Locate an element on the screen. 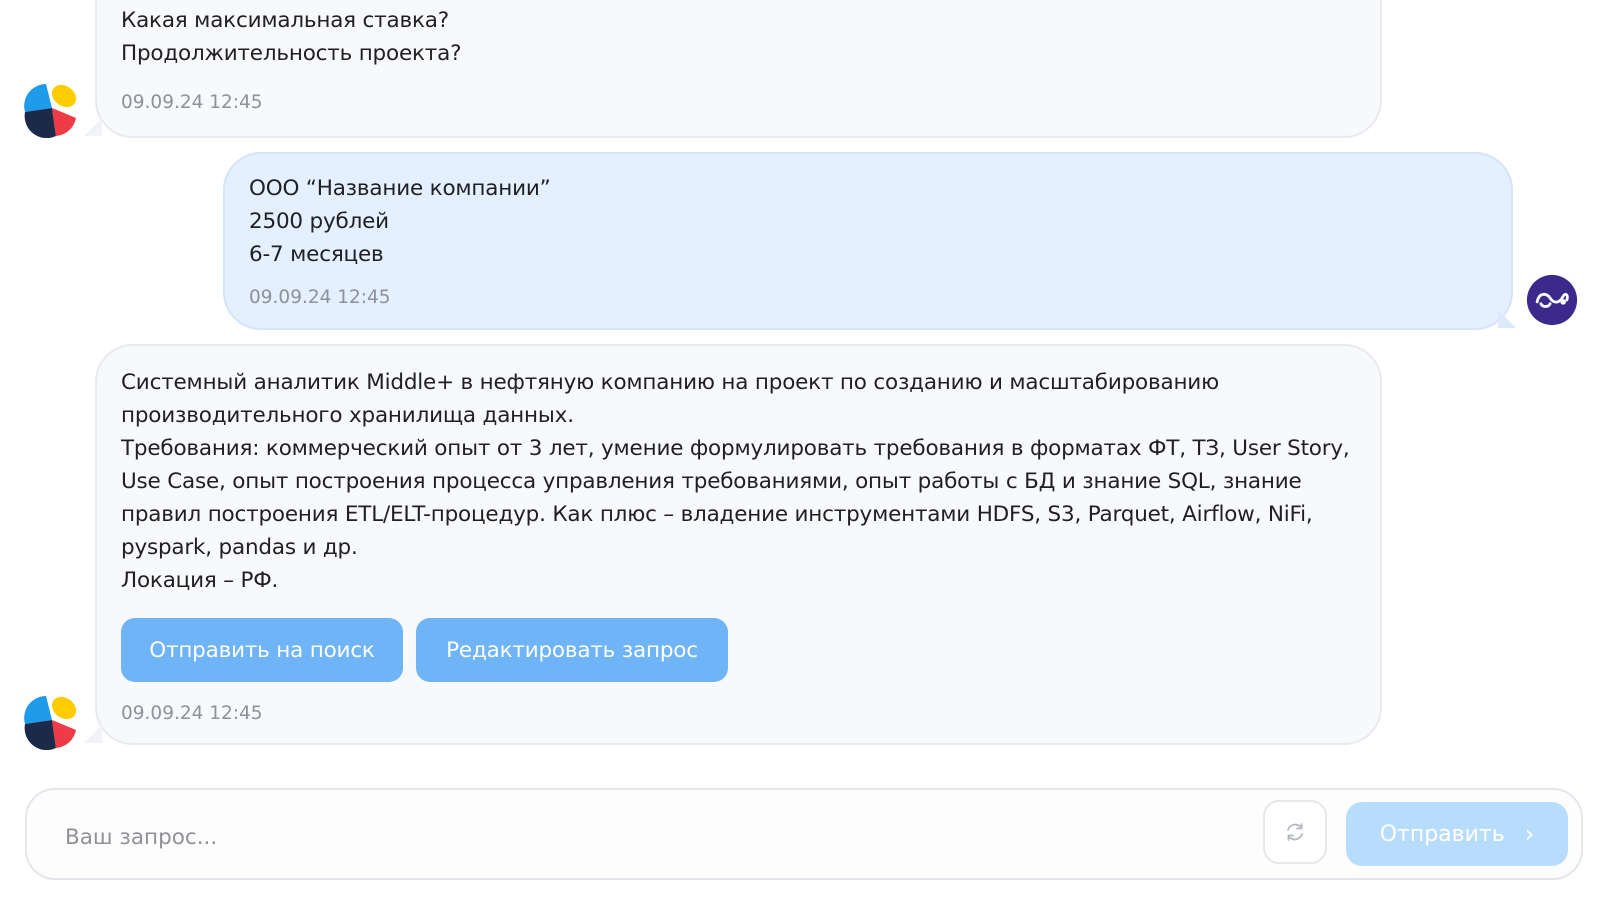 Image resolution: width=1600 pixels, height=900 pixels. message-line: ООО “Название компании” is located at coordinates (400, 188).